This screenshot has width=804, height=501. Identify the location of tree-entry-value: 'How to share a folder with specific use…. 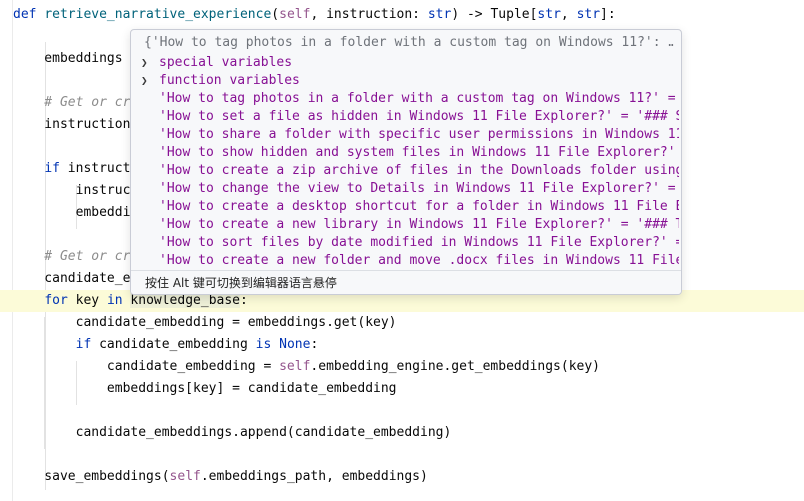
(419, 134).